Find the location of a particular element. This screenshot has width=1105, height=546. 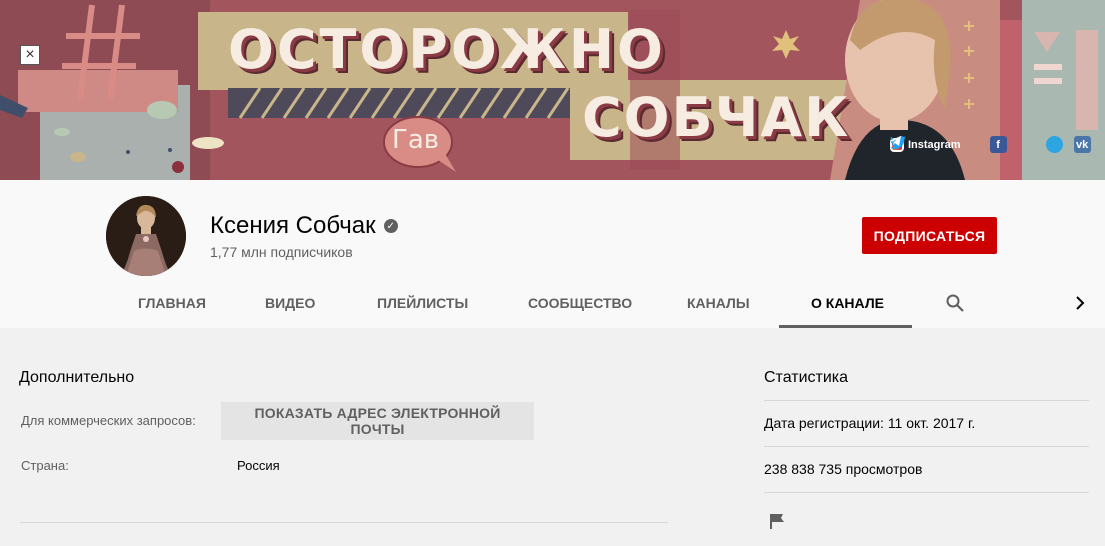

subscriber-count: 1,77 млн подписчиков is located at coordinates (281, 252).